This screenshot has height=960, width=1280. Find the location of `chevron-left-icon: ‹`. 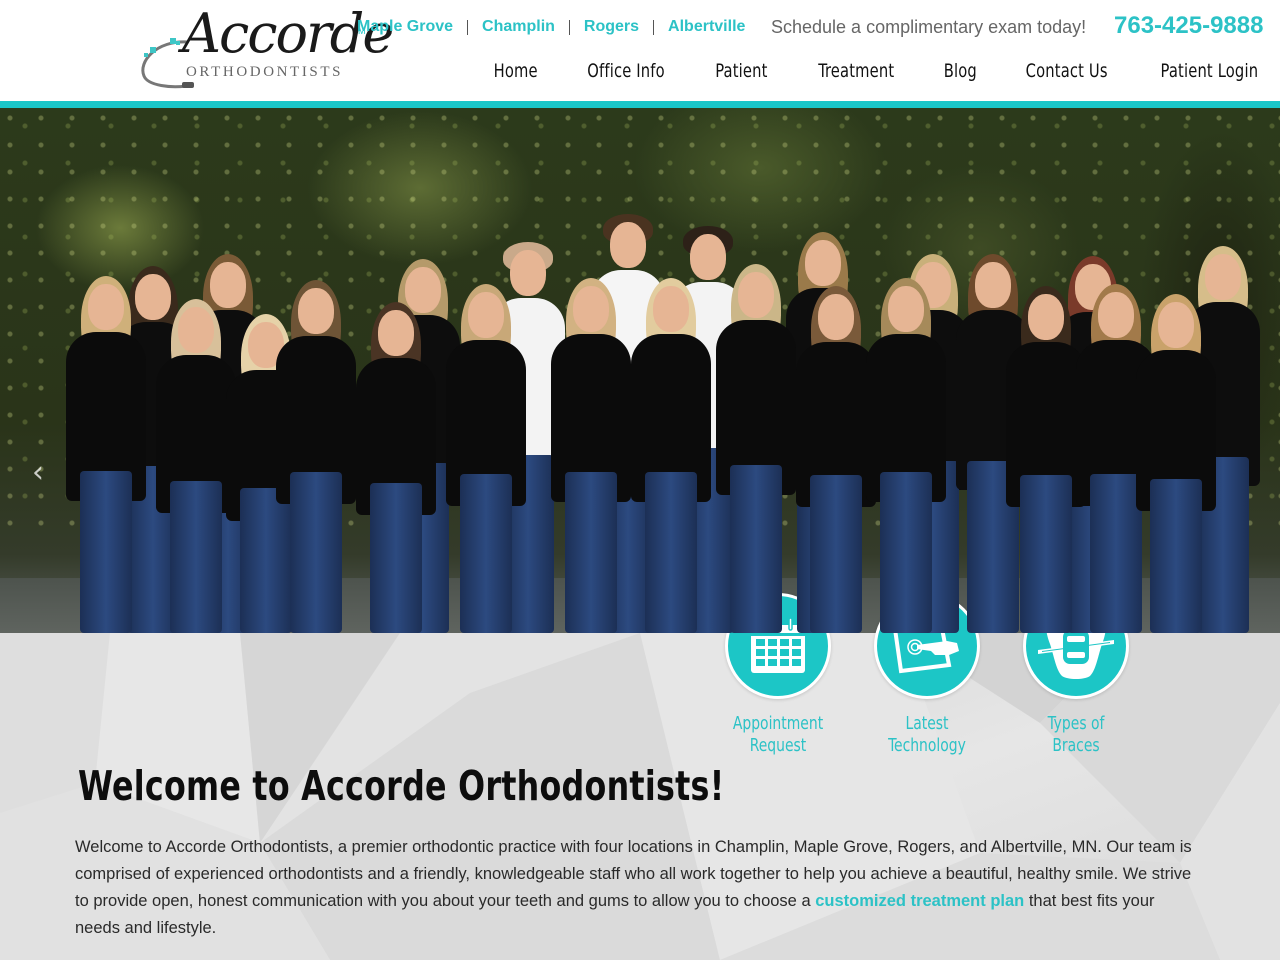

chevron-left-icon: ‹ is located at coordinates (38, 472).